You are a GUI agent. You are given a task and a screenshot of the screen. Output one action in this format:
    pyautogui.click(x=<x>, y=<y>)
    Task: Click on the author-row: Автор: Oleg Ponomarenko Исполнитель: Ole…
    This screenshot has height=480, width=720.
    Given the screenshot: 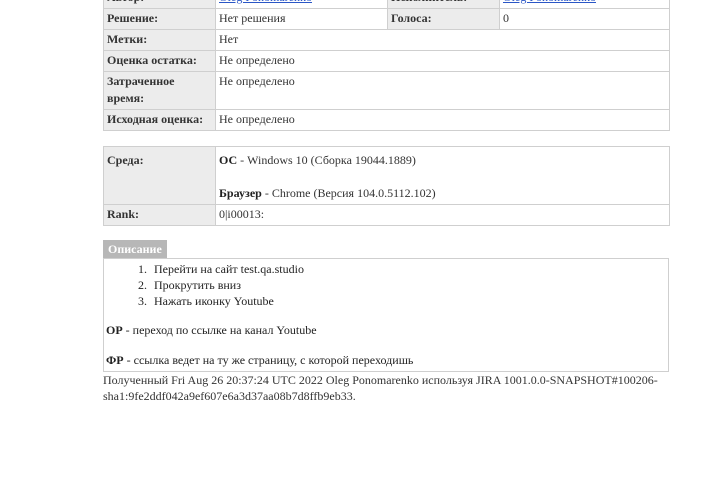 What is the action you would take?
    pyautogui.click(x=386, y=4)
    